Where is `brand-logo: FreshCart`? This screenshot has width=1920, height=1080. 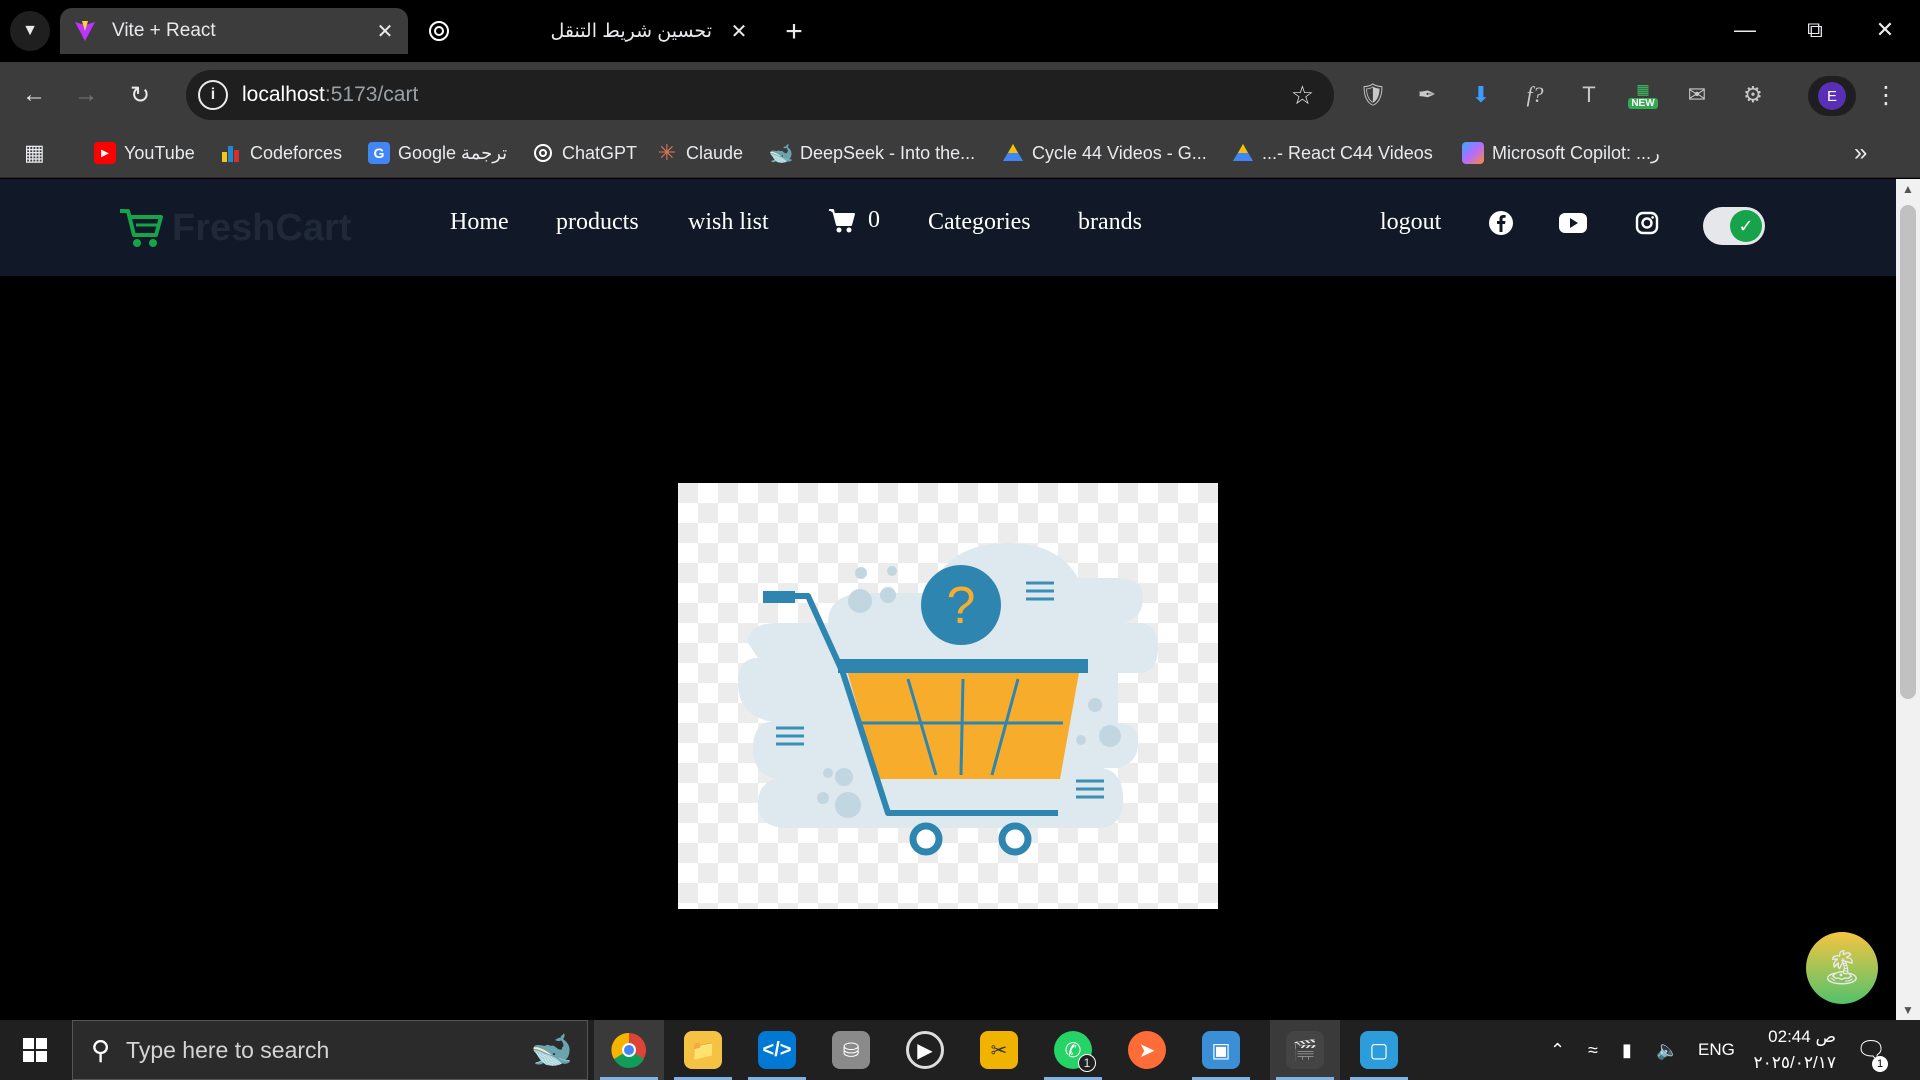
brand-logo: FreshCart is located at coordinates (235, 228).